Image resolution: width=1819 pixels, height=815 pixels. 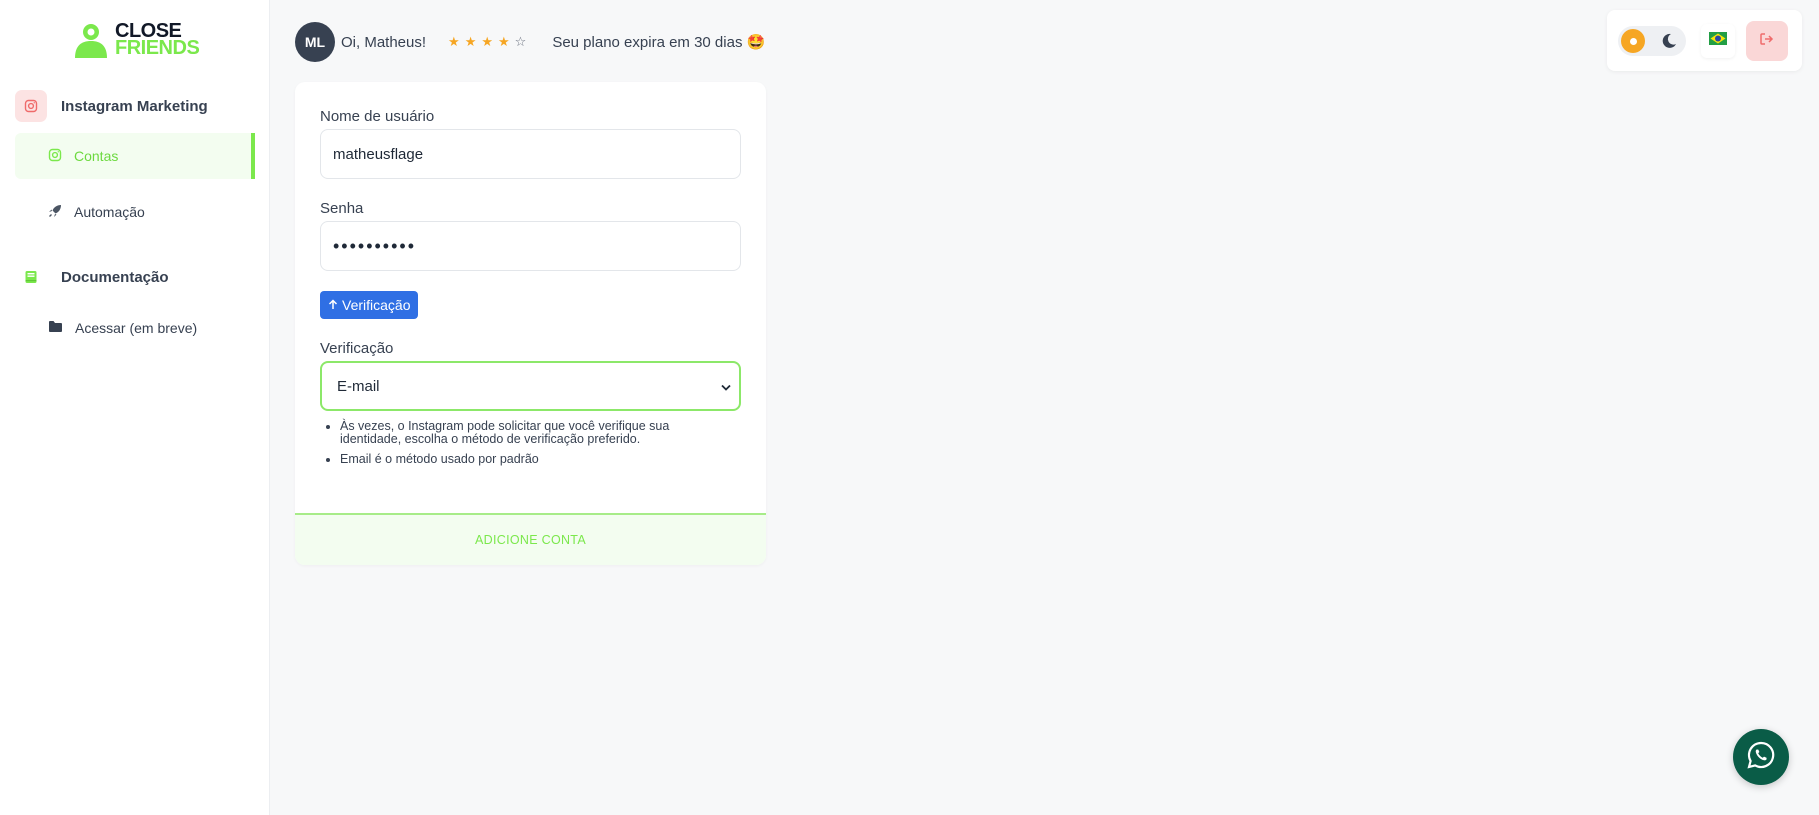 I want to click on rating-stars: ★ ★ ★ ★ ☆, so click(x=487, y=42).